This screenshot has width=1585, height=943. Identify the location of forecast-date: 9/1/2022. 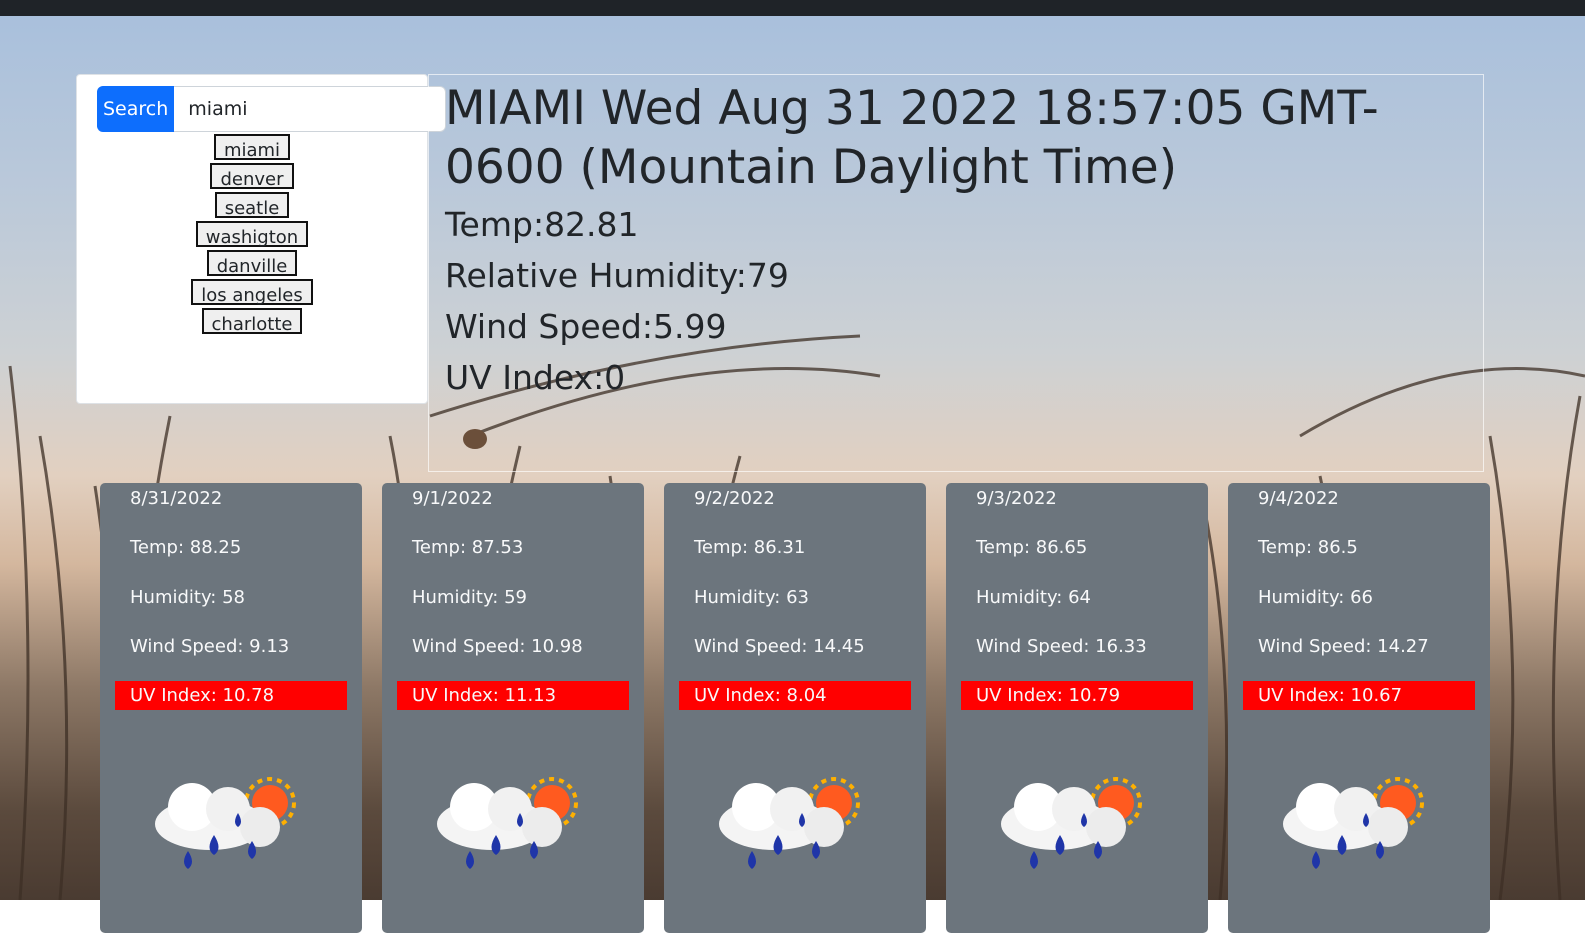
(452, 498).